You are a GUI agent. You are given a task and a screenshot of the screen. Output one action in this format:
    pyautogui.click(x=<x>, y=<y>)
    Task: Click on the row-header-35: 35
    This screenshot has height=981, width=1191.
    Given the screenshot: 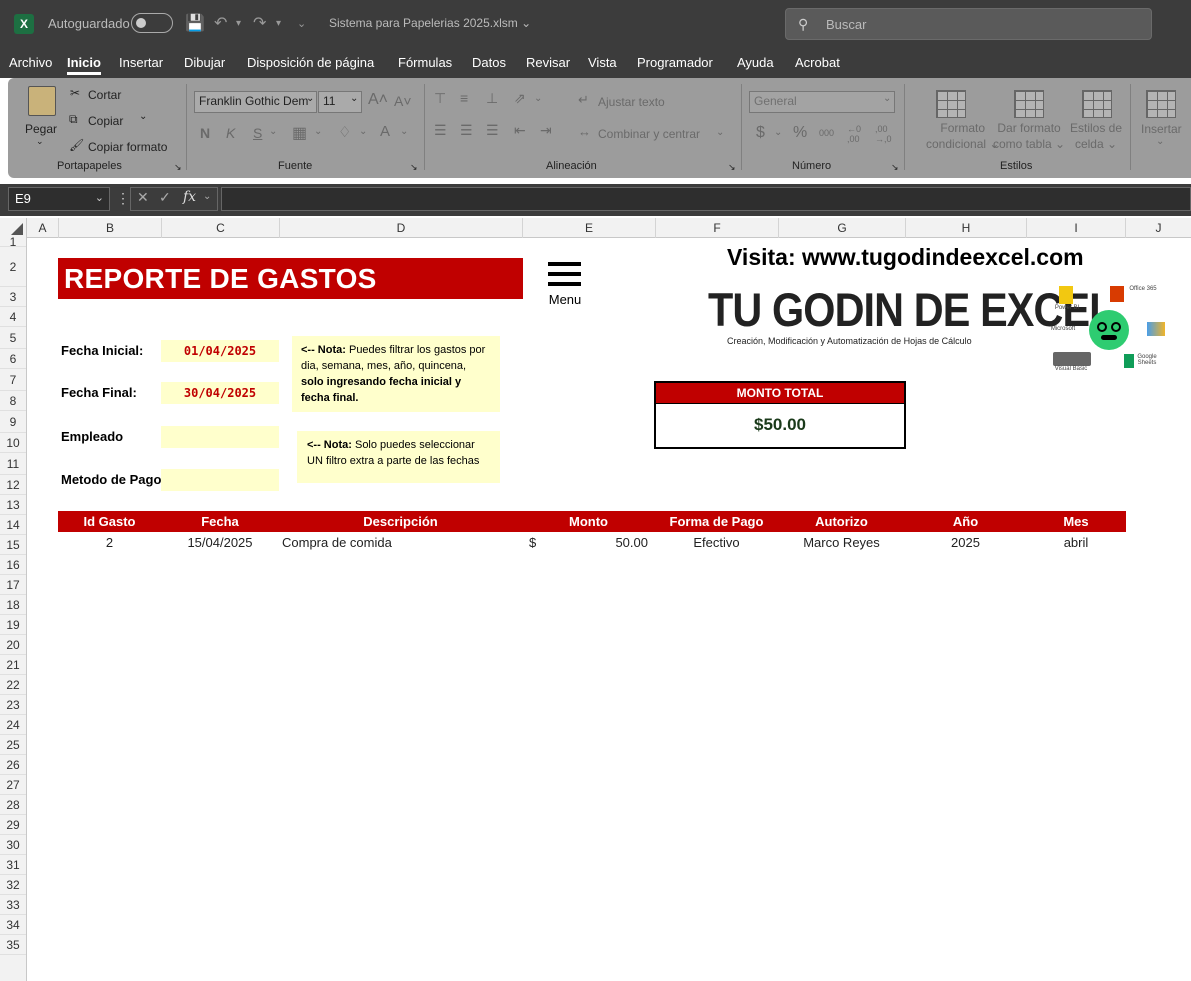 What is the action you would take?
    pyautogui.click(x=13, y=945)
    